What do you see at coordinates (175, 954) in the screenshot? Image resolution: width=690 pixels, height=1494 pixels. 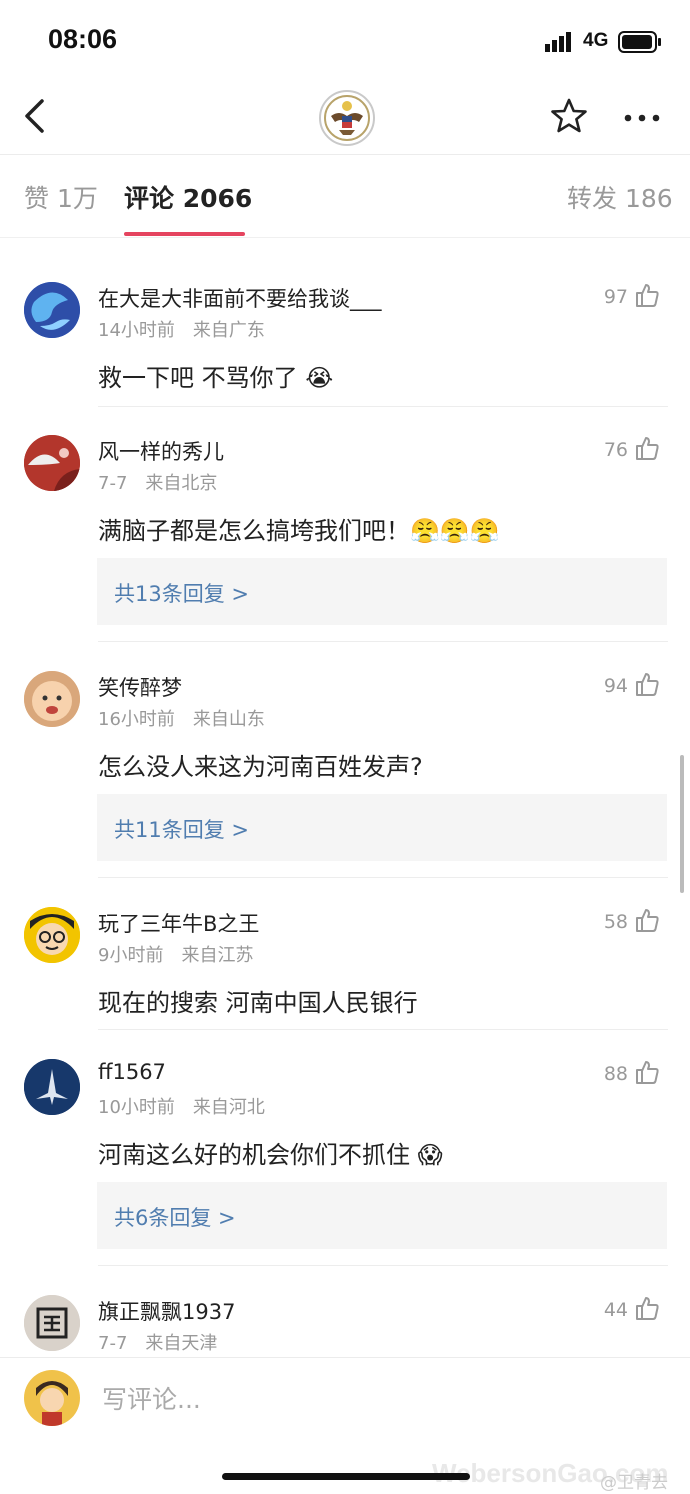 I see `comment-meta: 9小时前 来自江苏` at bounding box center [175, 954].